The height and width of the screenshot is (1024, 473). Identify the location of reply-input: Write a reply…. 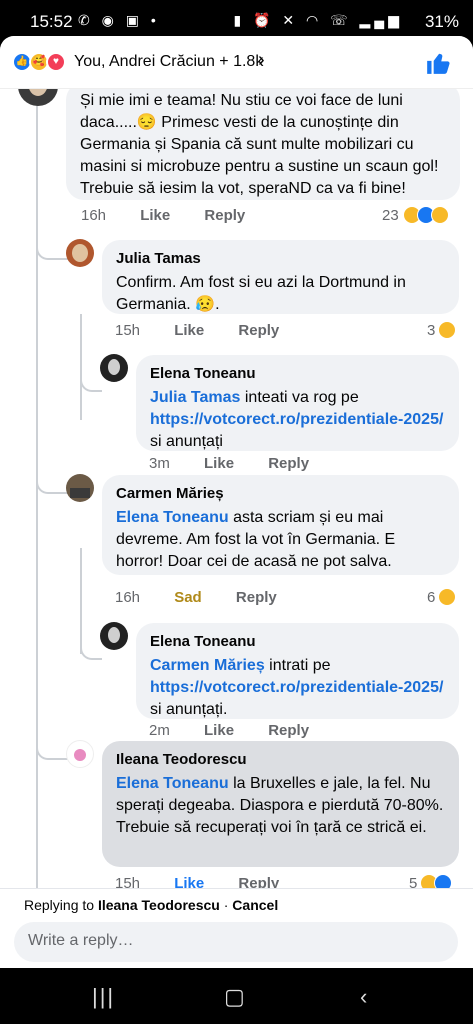
(236, 942).